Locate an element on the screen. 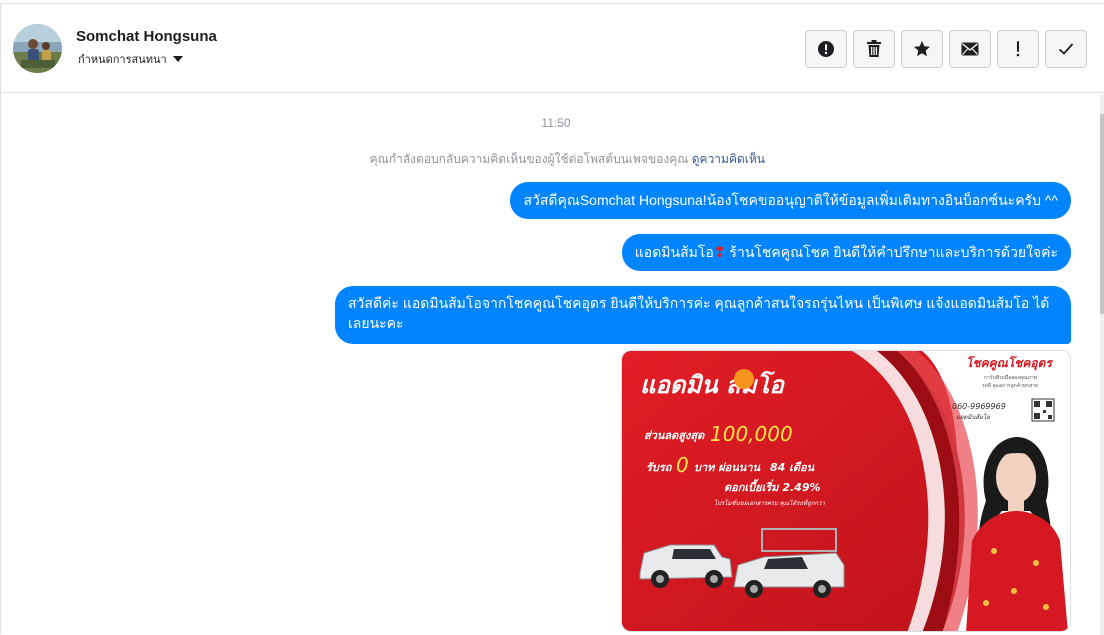 The height and width of the screenshot is (635, 1104). trash-icon is located at coordinates (874, 48).